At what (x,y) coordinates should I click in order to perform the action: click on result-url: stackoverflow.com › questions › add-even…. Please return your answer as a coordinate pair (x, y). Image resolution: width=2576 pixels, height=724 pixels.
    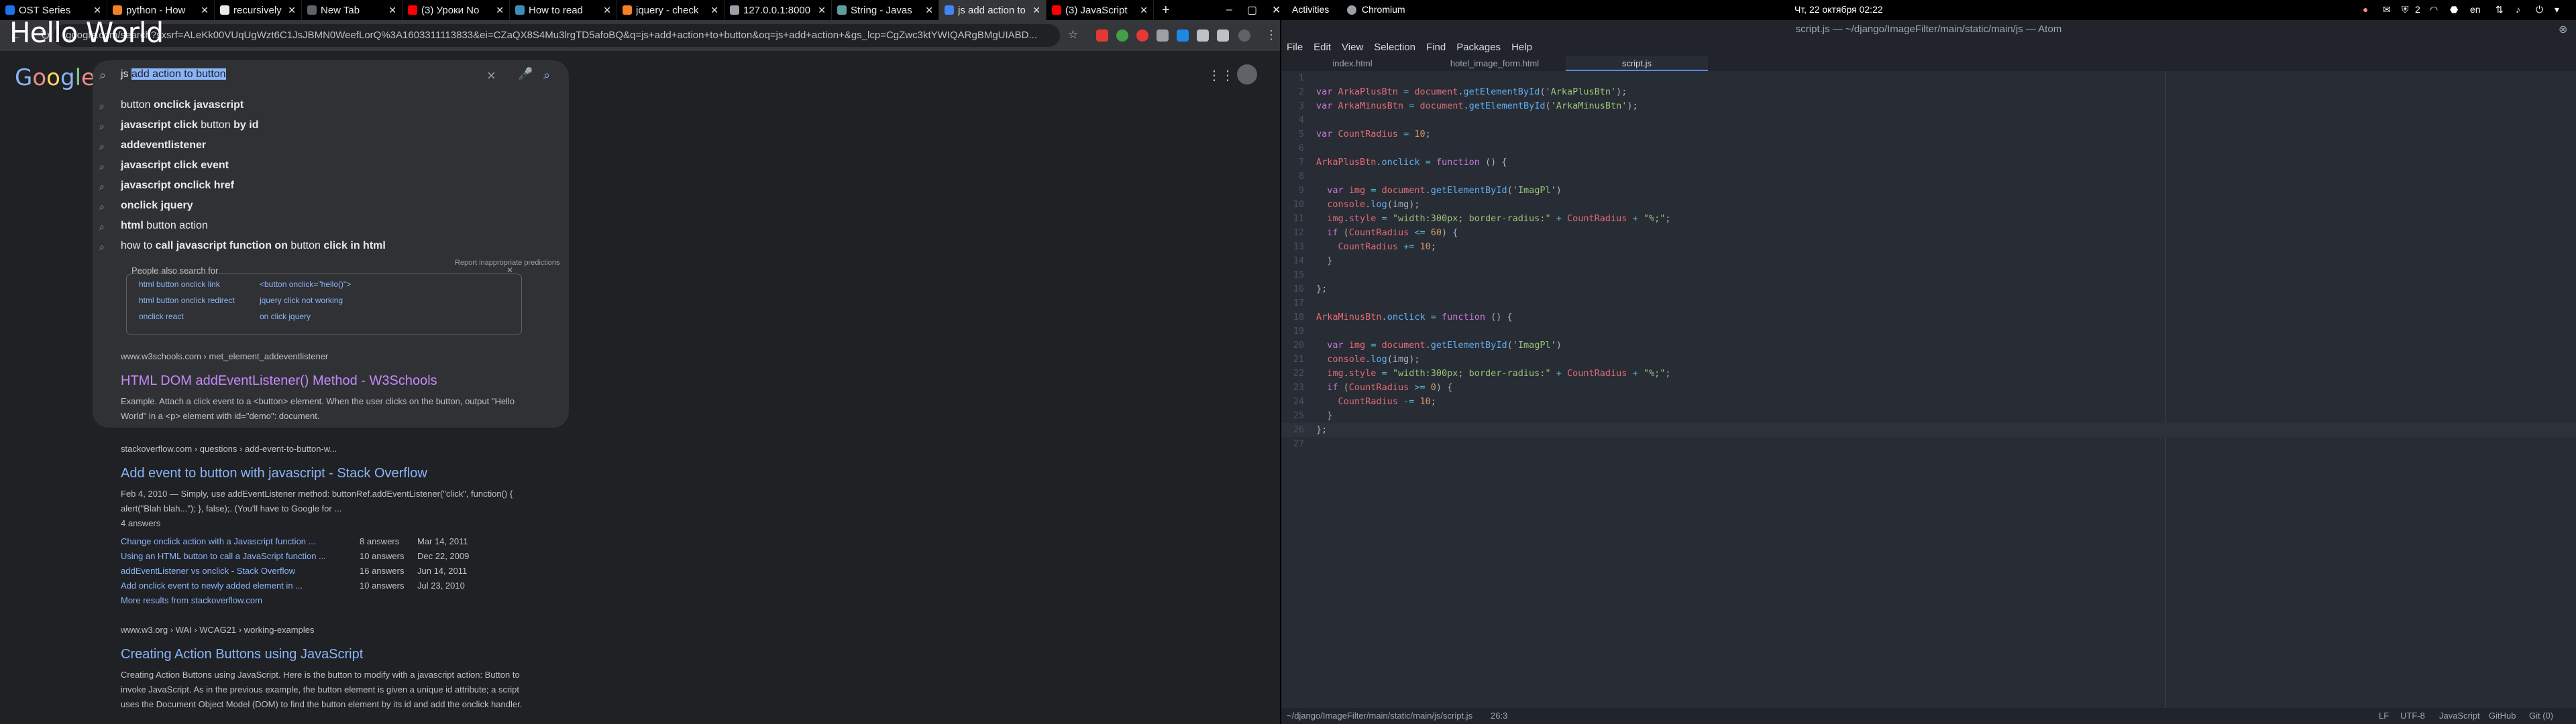
    Looking at the image, I should click on (319, 449).